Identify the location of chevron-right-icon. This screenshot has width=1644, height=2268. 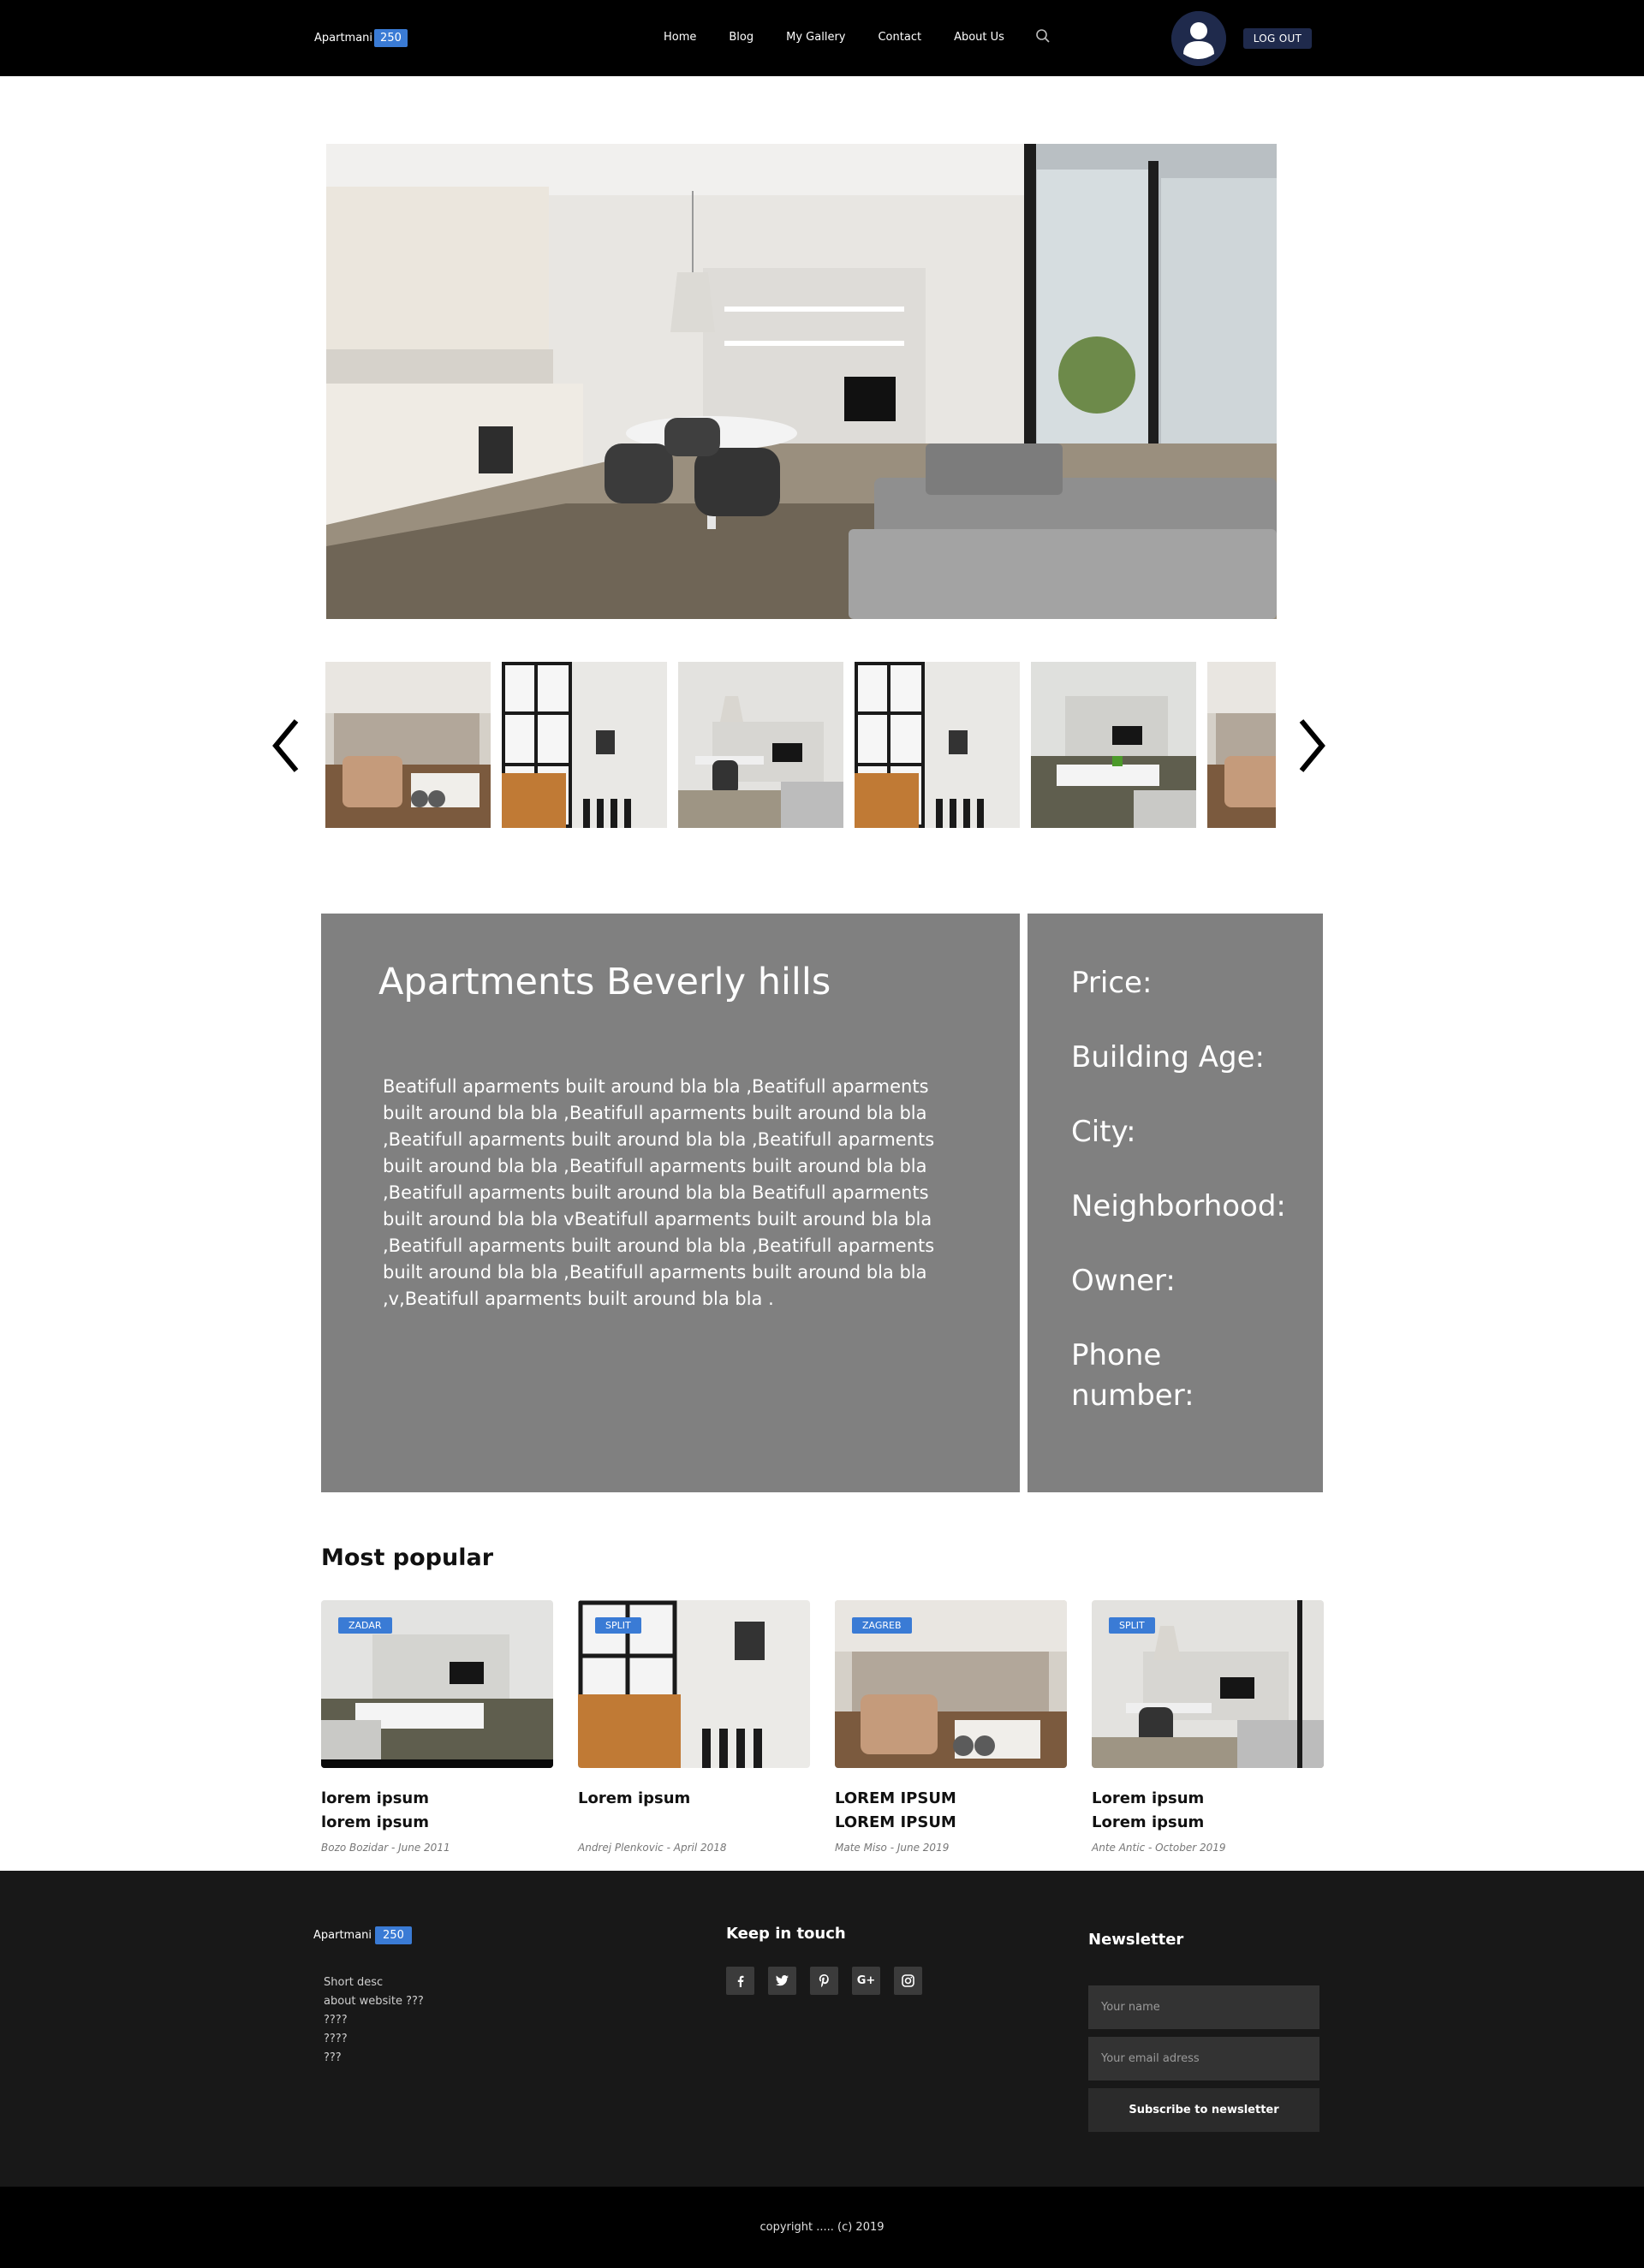
(1312, 745).